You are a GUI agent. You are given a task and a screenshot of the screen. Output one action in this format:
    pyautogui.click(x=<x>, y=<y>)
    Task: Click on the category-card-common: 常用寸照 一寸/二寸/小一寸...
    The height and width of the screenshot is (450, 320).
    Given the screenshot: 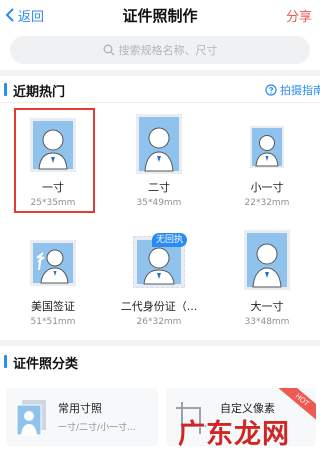 What is the action you would take?
    pyautogui.click(x=82, y=417)
    